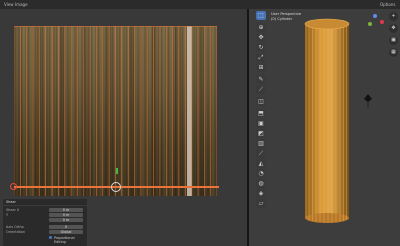  What do you see at coordinates (261, 27) in the screenshot?
I see `cursor-icon: ⊕` at bounding box center [261, 27].